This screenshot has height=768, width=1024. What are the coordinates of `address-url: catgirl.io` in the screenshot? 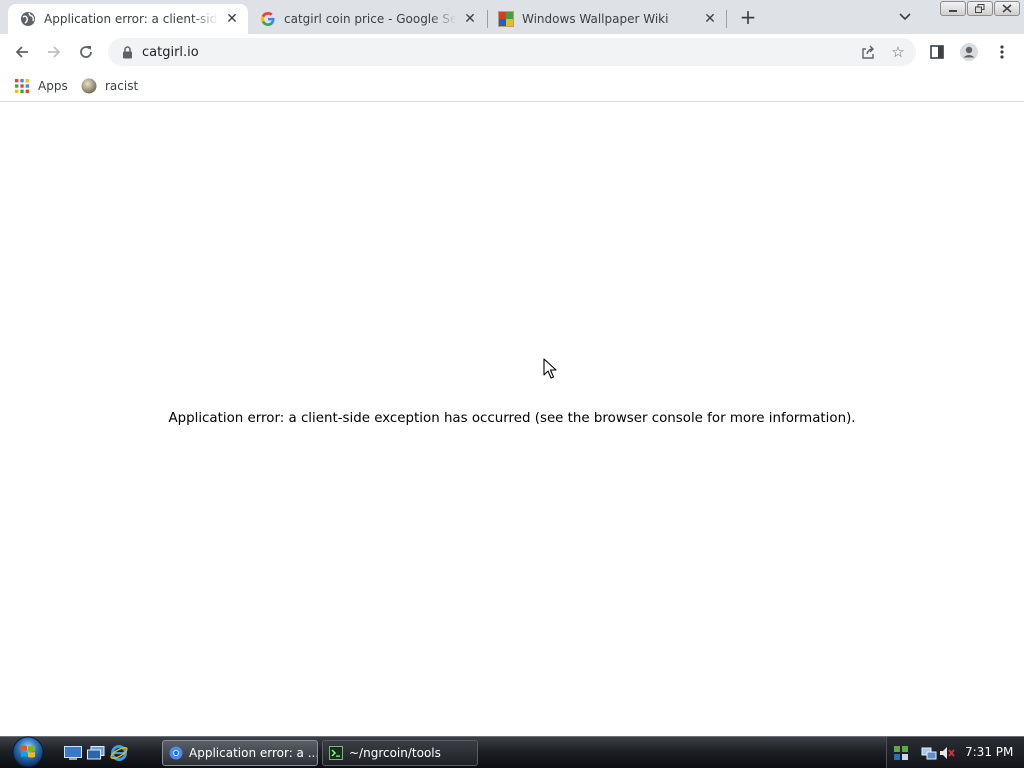 It's located at (170, 52).